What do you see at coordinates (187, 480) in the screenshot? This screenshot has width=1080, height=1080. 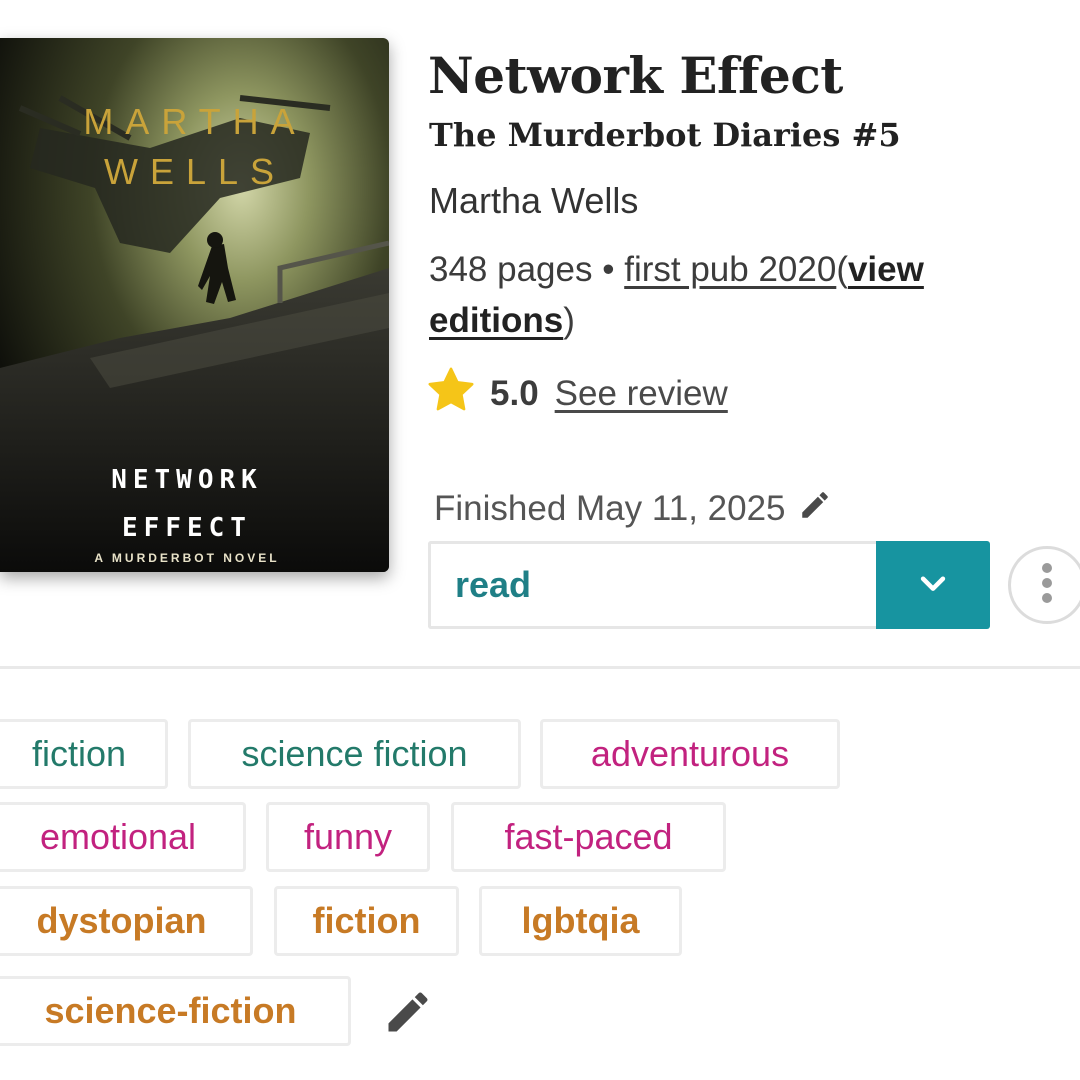 I see `cover-title-line-1: NETWORK` at bounding box center [187, 480].